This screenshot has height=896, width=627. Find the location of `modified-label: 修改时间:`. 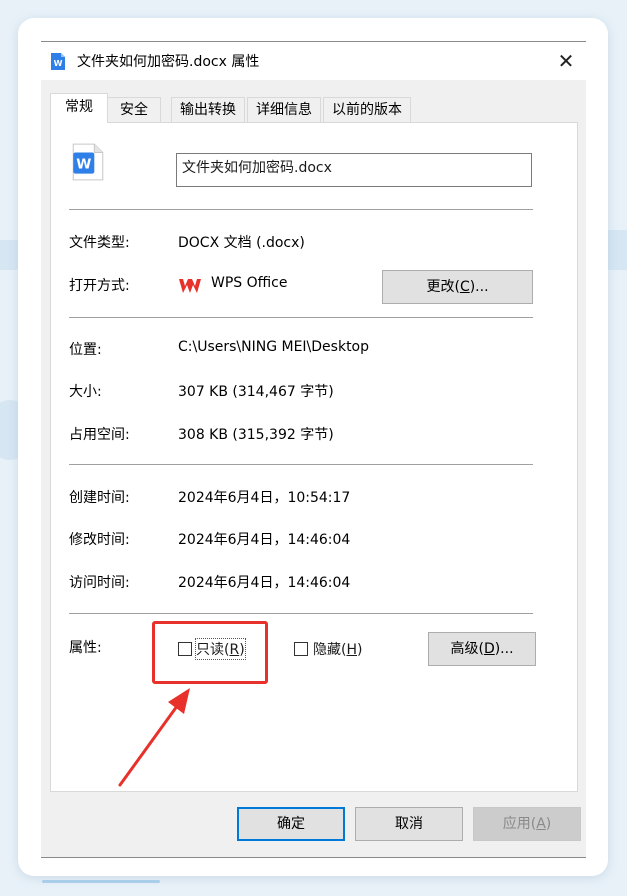

modified-label: 修改时间: is located at coordinates (99, 540).